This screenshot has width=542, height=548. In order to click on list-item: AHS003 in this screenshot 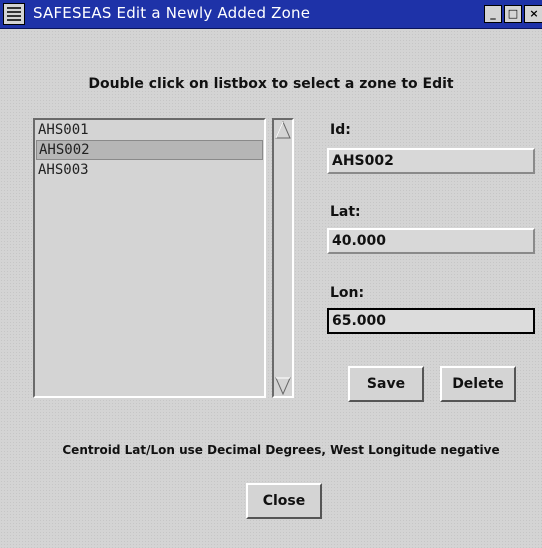, I will do `click(149, 170)`.